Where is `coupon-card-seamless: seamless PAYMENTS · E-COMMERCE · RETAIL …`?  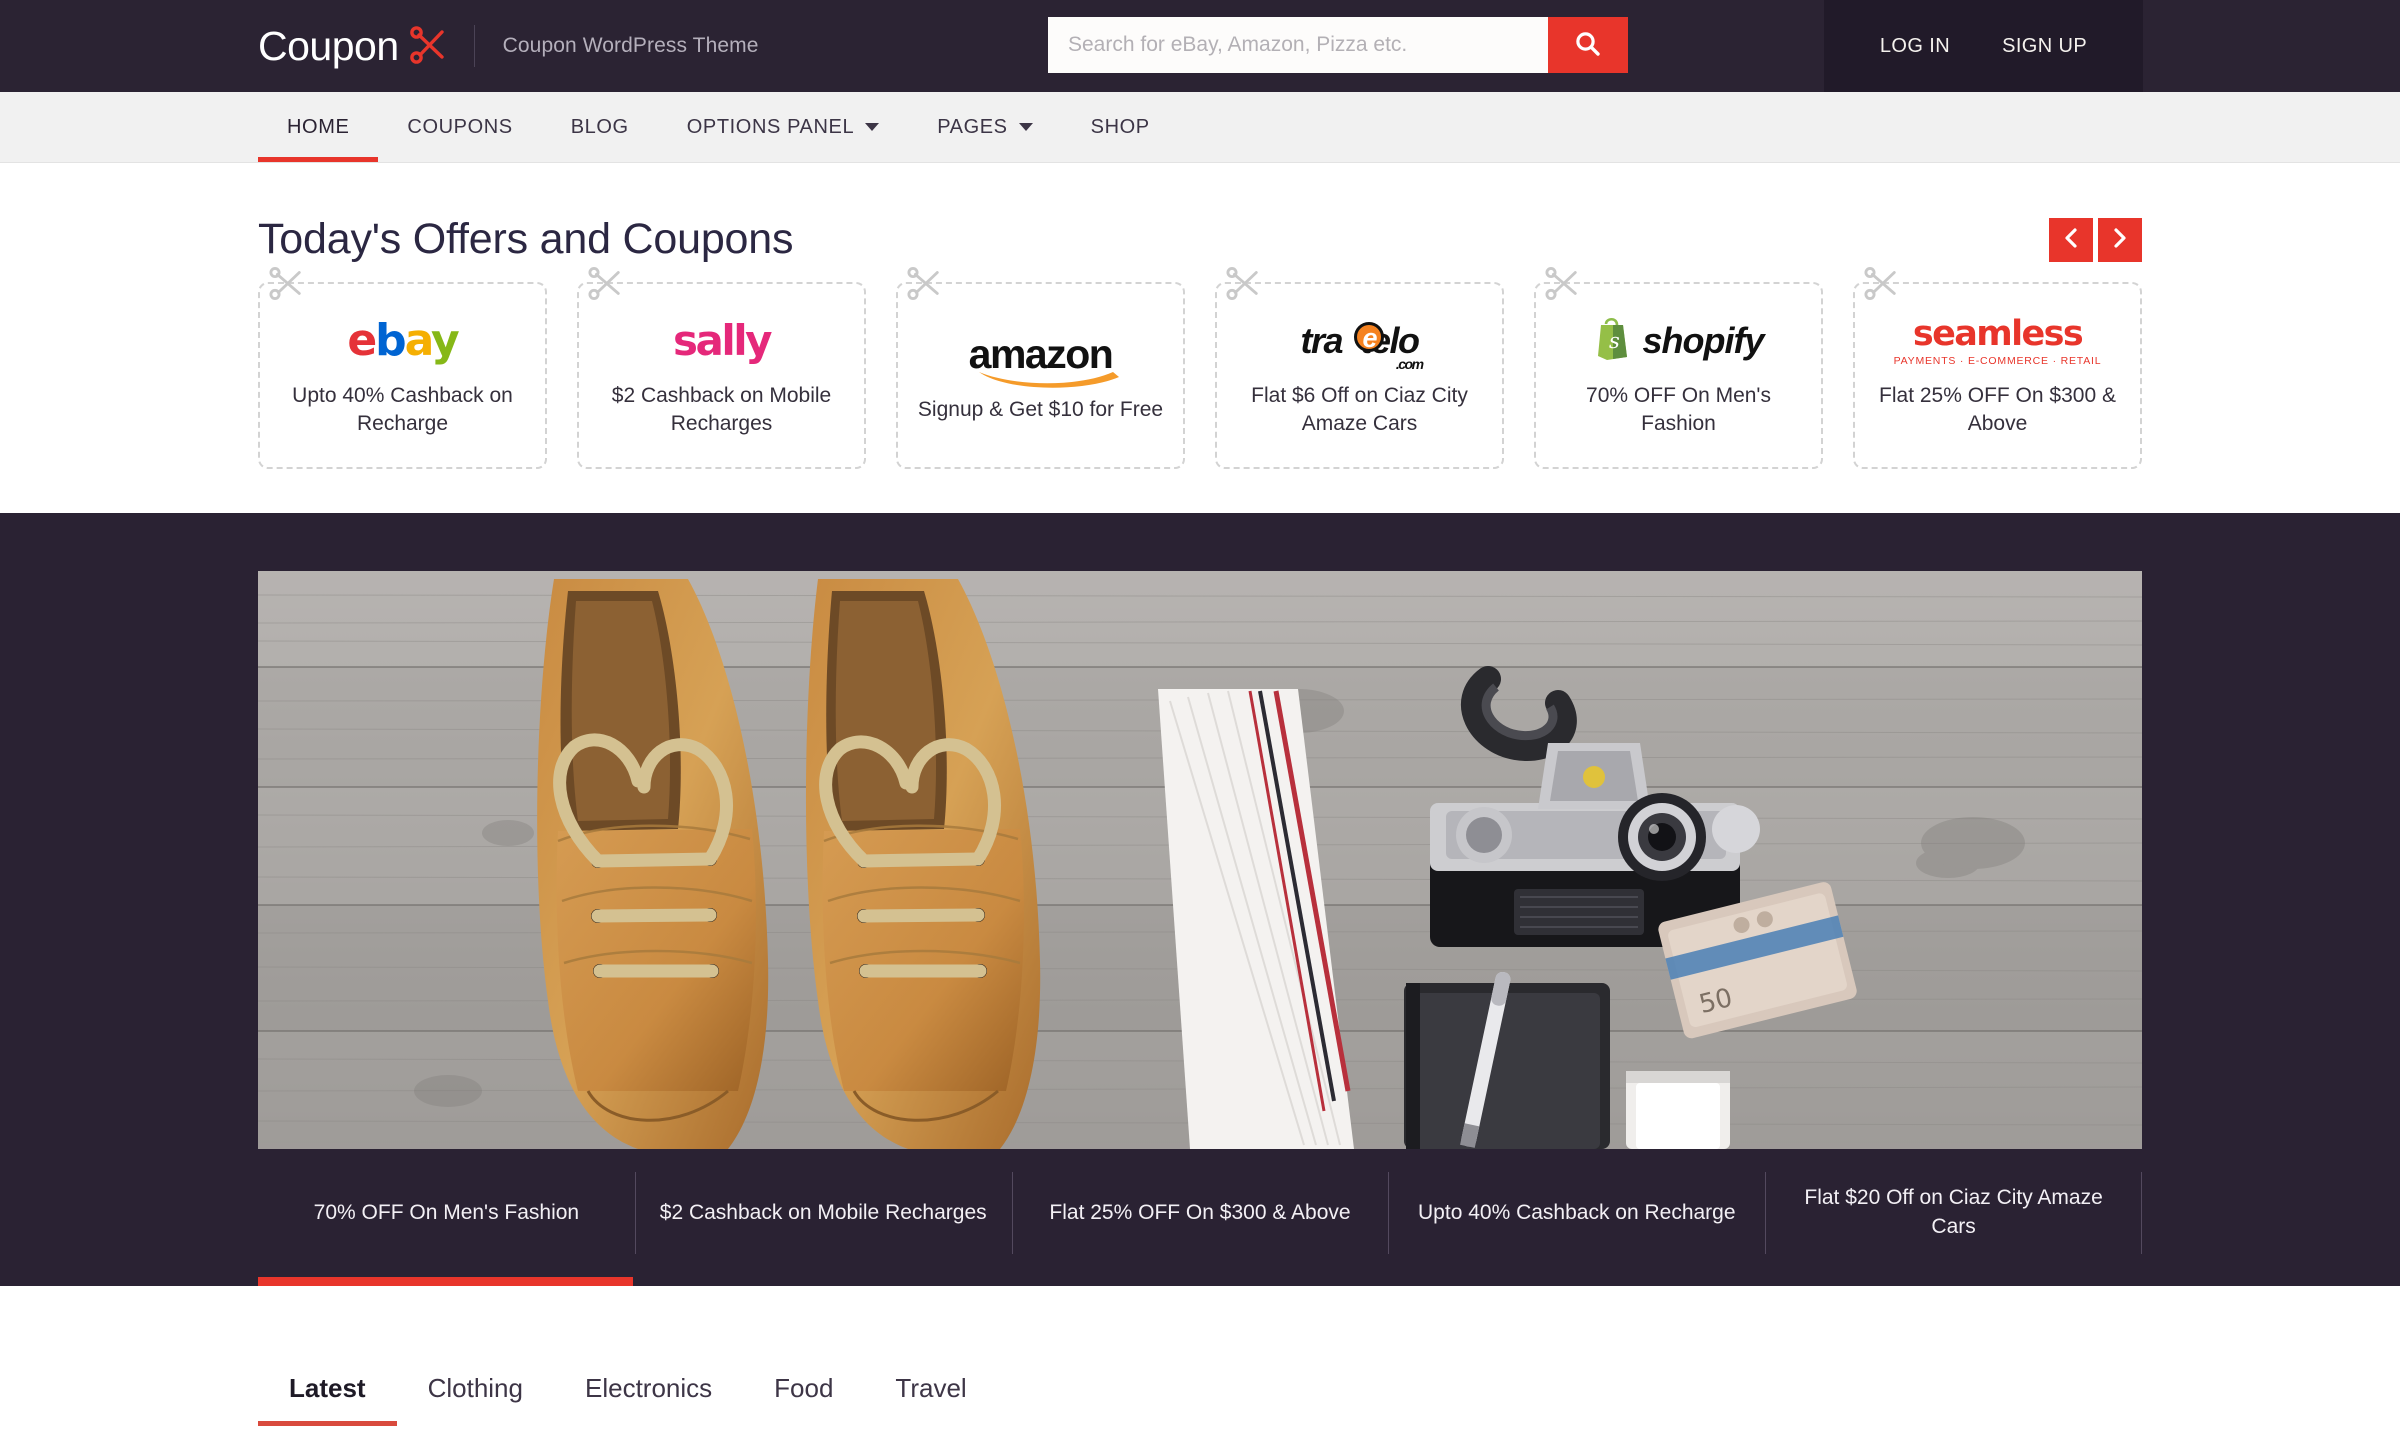
coupon-card-seamless: seamless PAYMENTS · E-COMMERCE · RETAIL … is located at coordinates (1997, 367).